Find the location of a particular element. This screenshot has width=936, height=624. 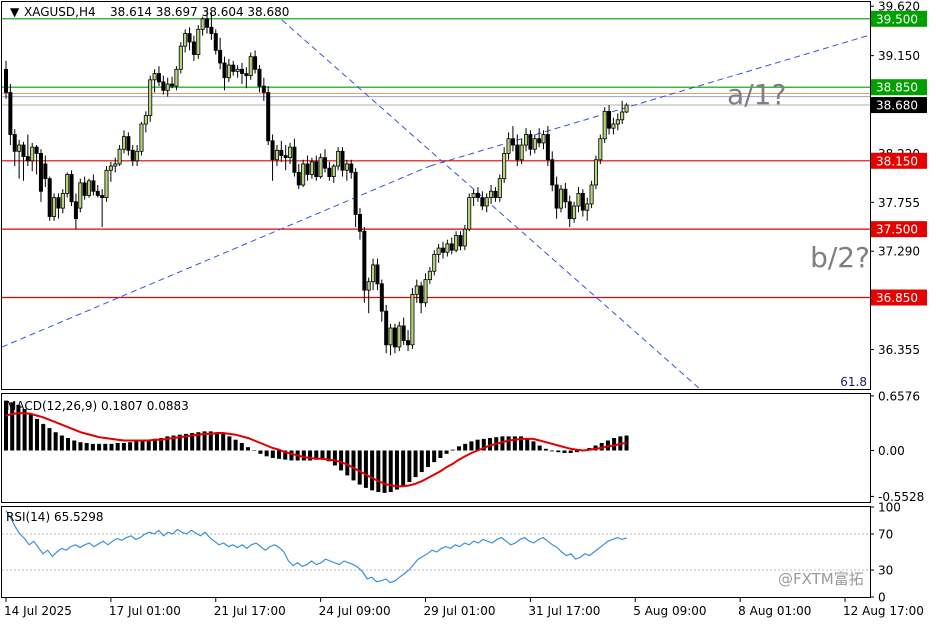

rsi-tick-label: 100 is located at coordinates (889, 508).